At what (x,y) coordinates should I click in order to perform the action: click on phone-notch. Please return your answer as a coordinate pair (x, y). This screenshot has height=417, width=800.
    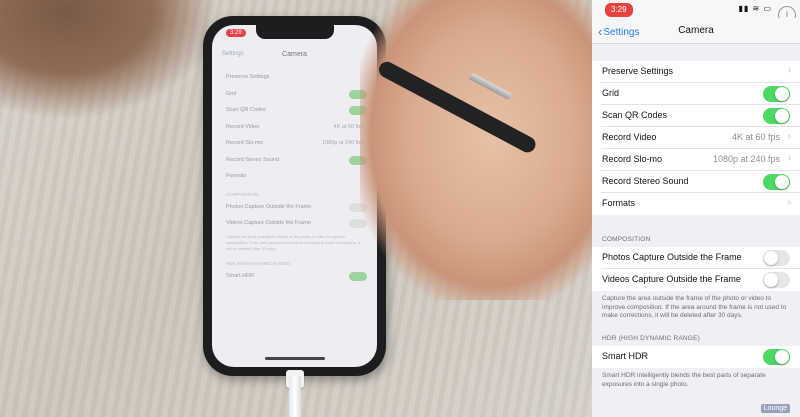
    Looking at the image, I should click on (294, 32).